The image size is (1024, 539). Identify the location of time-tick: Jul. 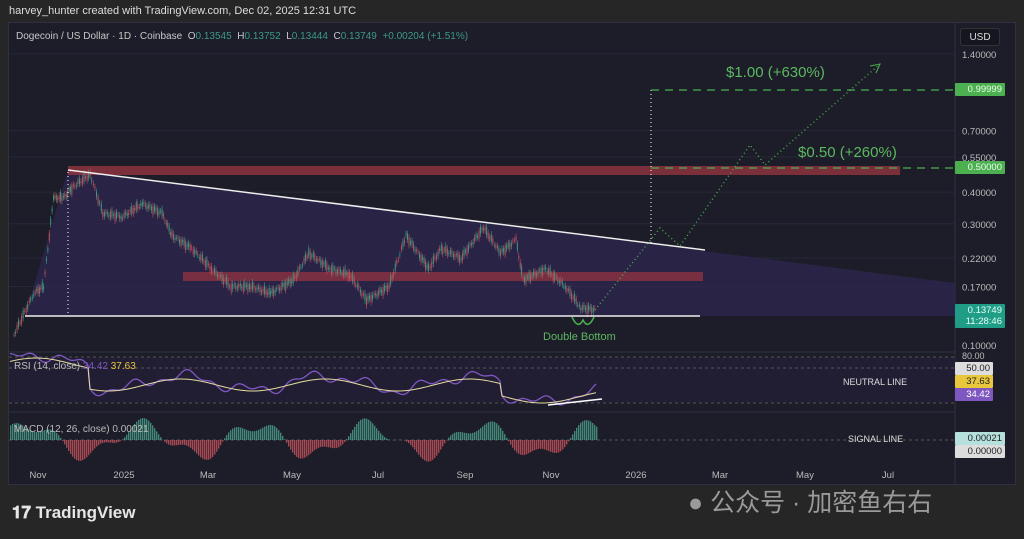
(888, 475).